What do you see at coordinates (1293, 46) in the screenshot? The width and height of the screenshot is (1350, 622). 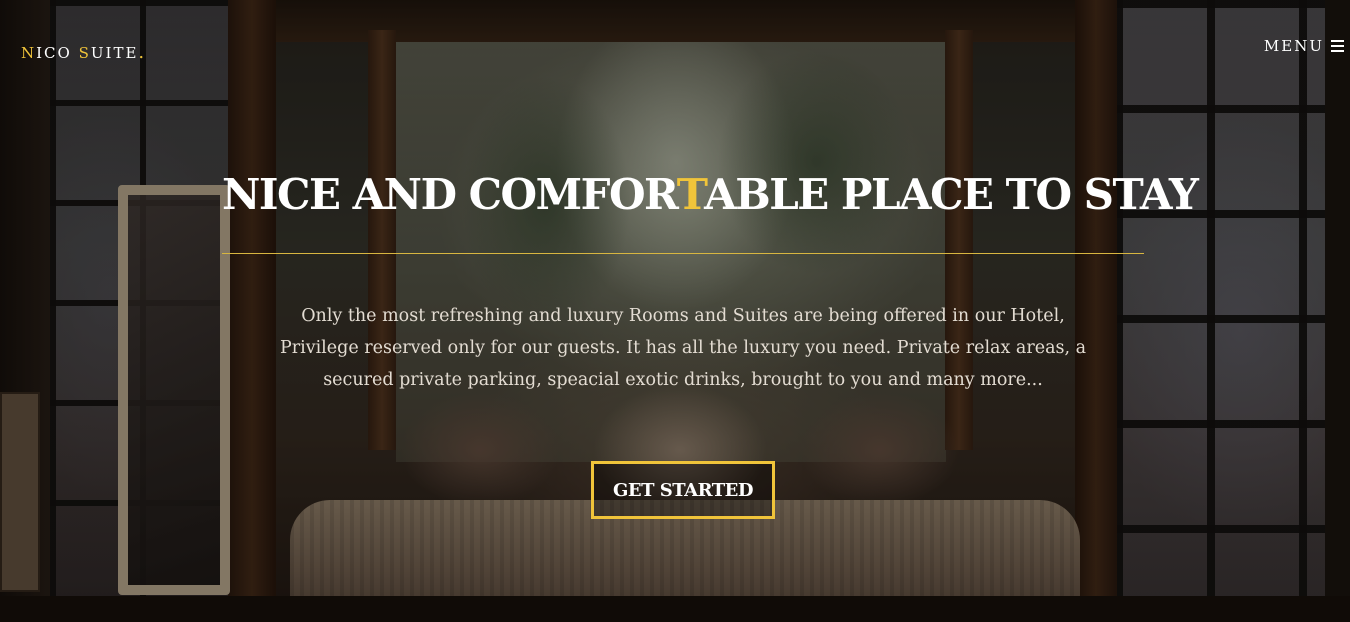 I see `menu-label: MENU` at bounding box center [1293, 46].